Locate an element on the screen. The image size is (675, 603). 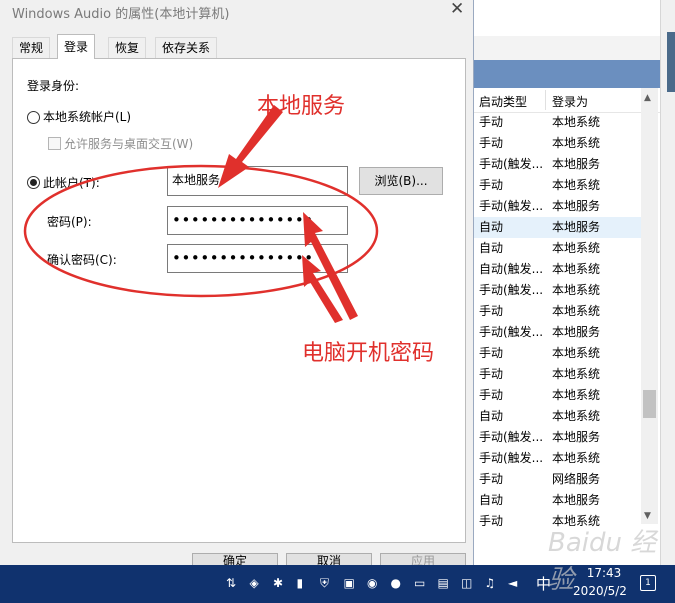
services-scrollbar is located at coordinates (649, 306).